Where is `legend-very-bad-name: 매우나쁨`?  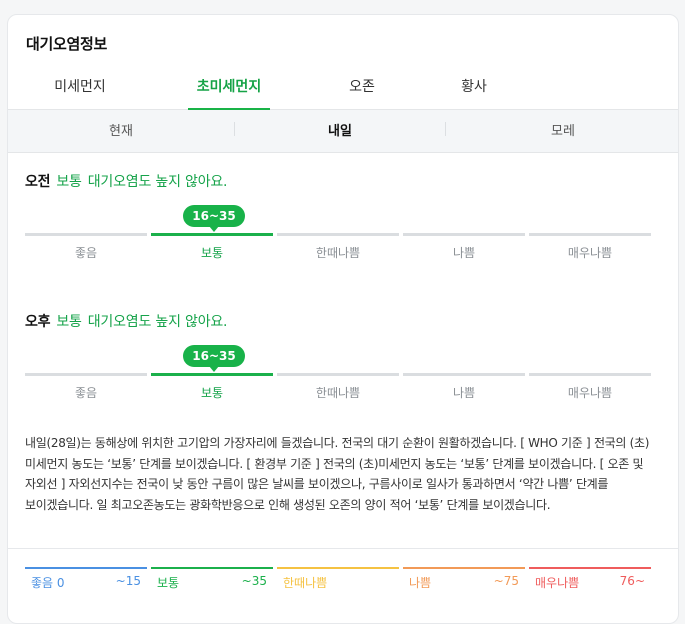
legend-very-bad-name: 매우나쁨 is located at coordinates (557, 583).